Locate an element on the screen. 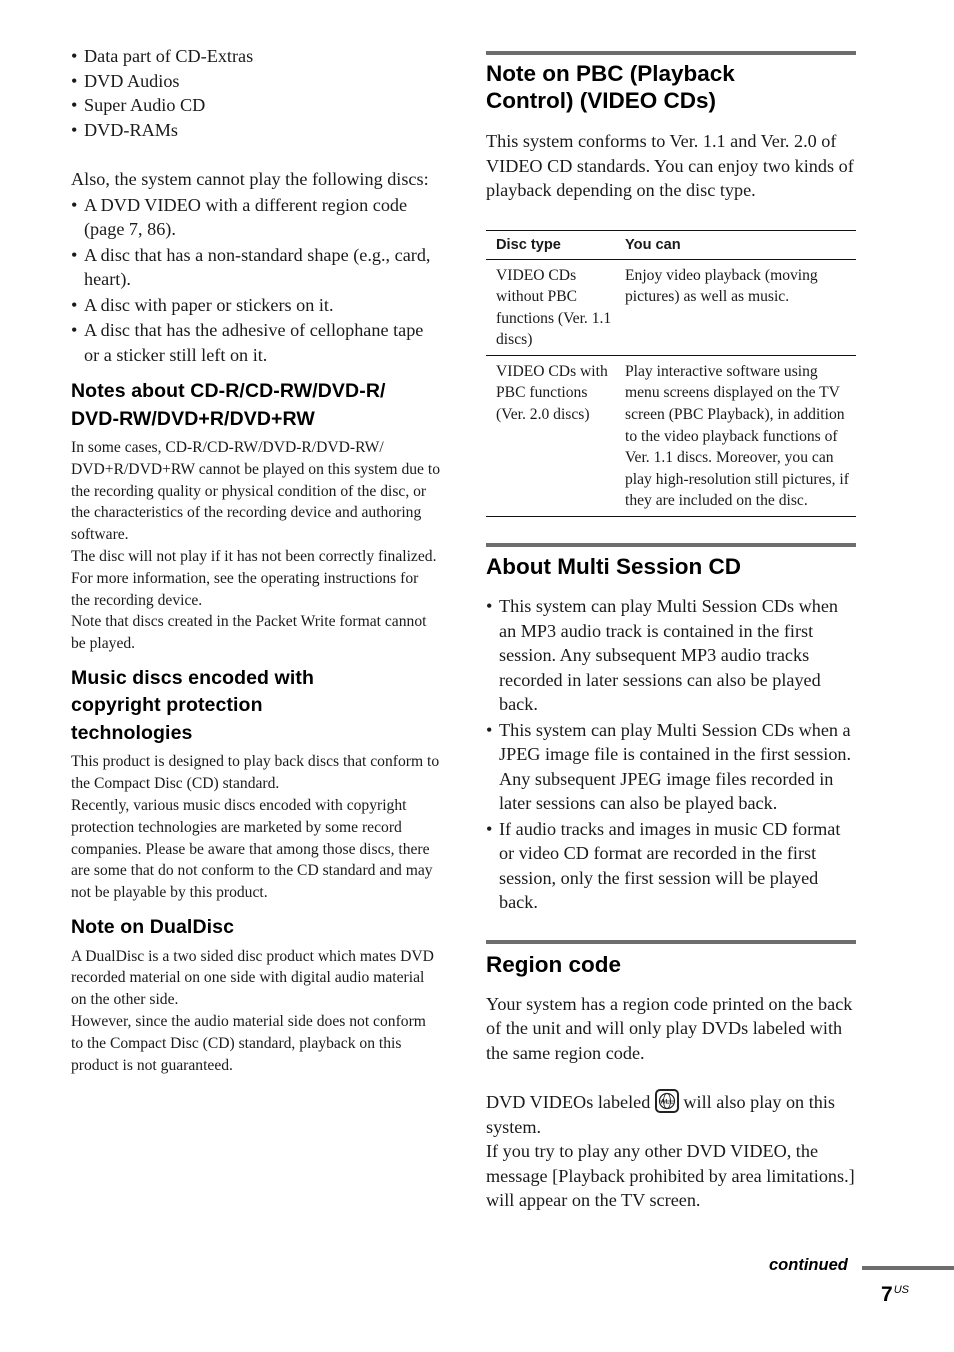  list-item: DVD-RAMs is located at coordinates (256, 130).